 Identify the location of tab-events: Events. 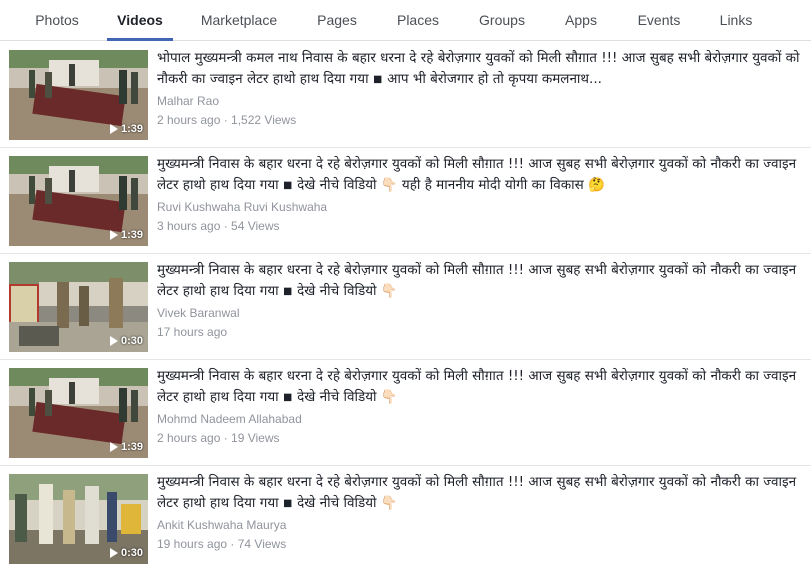
(659, 20).